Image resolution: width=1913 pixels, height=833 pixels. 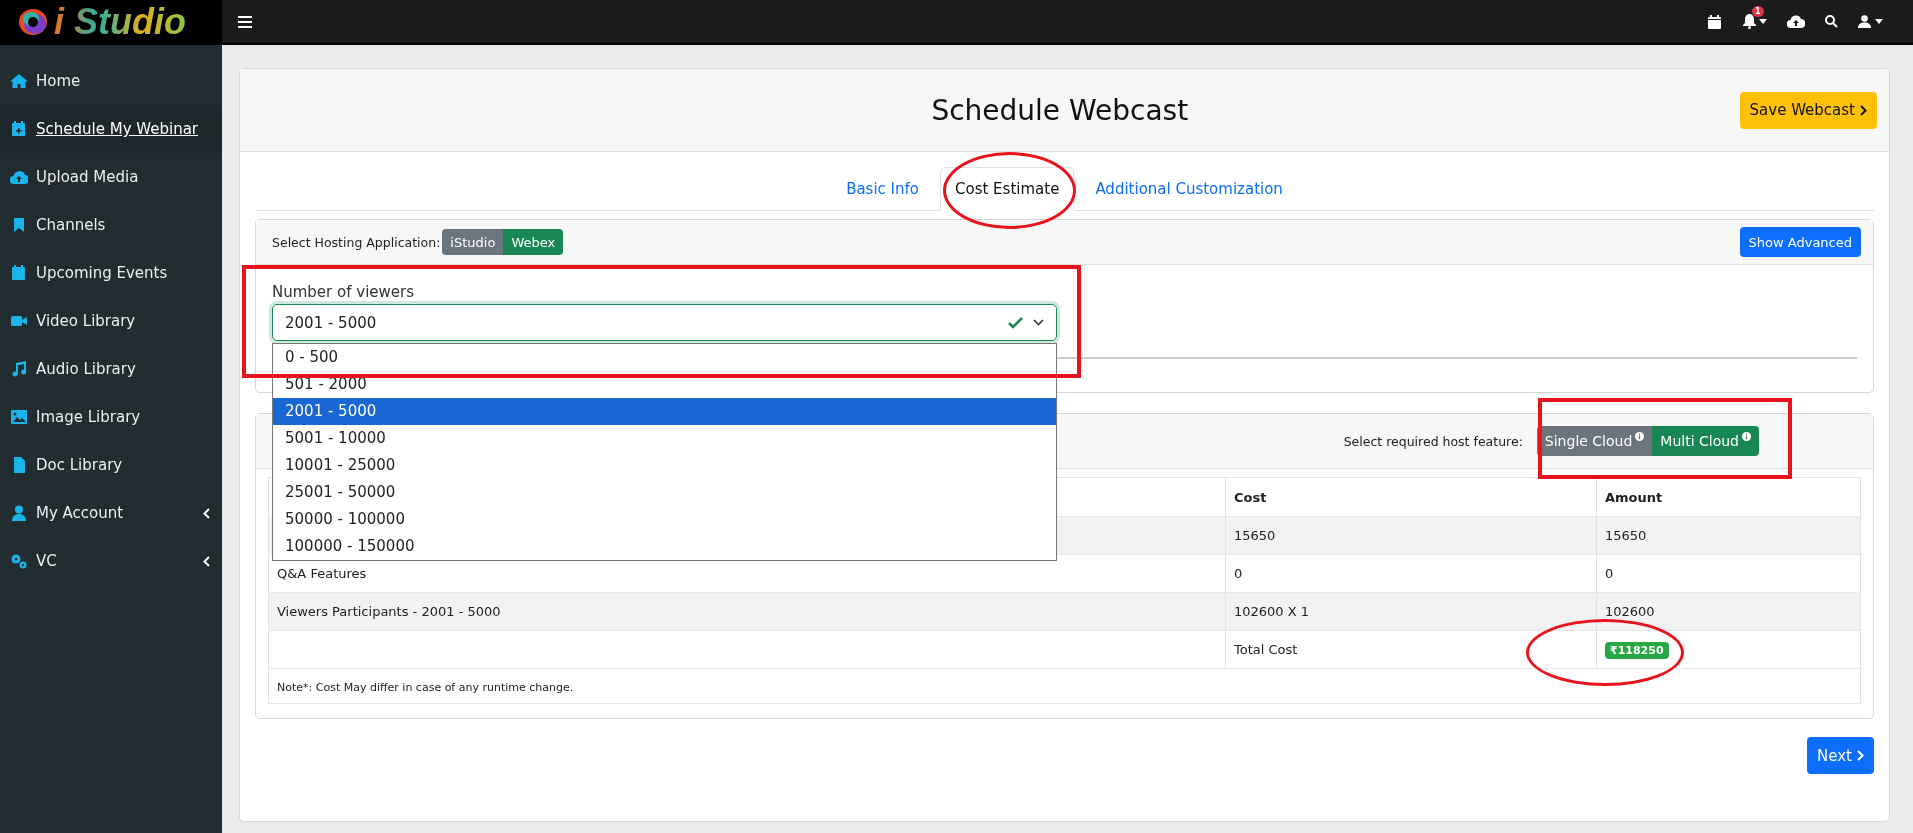 I want to click on tab: Additional Customization, so click(x=1189, y=188).